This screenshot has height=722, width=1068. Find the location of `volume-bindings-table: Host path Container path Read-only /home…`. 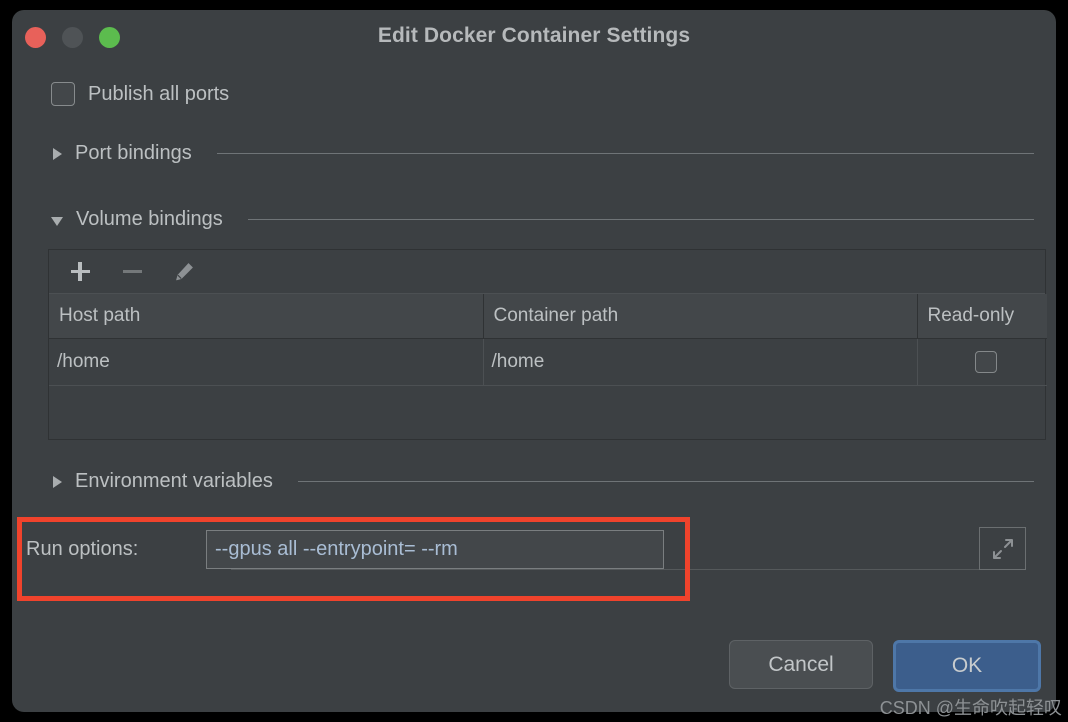

volume-bindings-table: Host path Container path Read-only /home… is located at coordinates (548, 340).